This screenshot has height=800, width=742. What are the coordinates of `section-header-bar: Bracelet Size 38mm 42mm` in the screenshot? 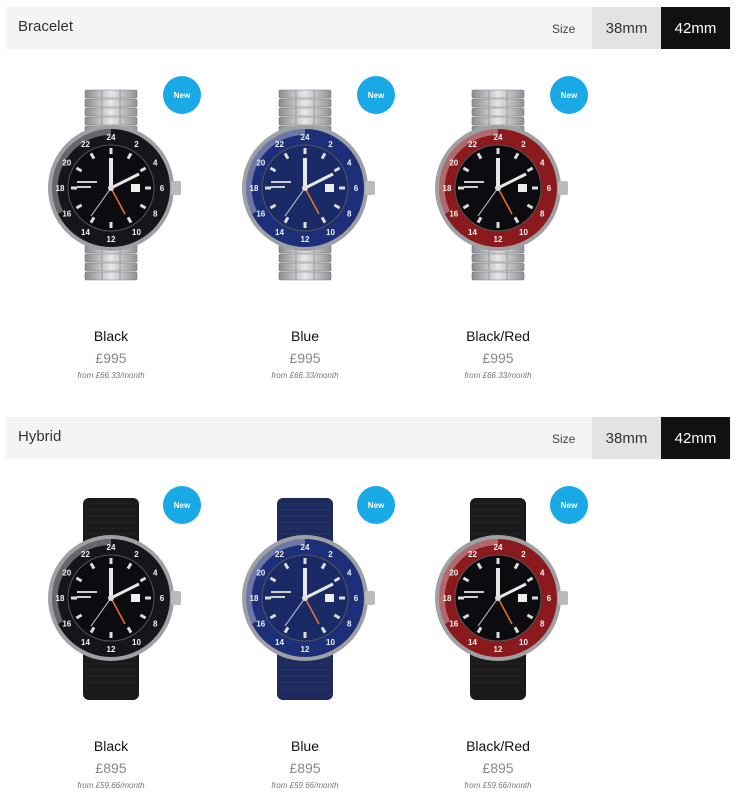 It's located at (368, 28).